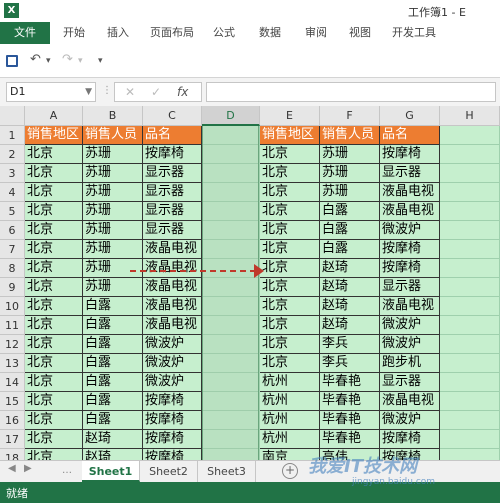 The width and height of the screenshot is (500, 503). What do you see at coordinates (111, 471) in the screenshot?
I see `sheet-tab-sheet1: Sheet1` at bounding box center [111, 471].